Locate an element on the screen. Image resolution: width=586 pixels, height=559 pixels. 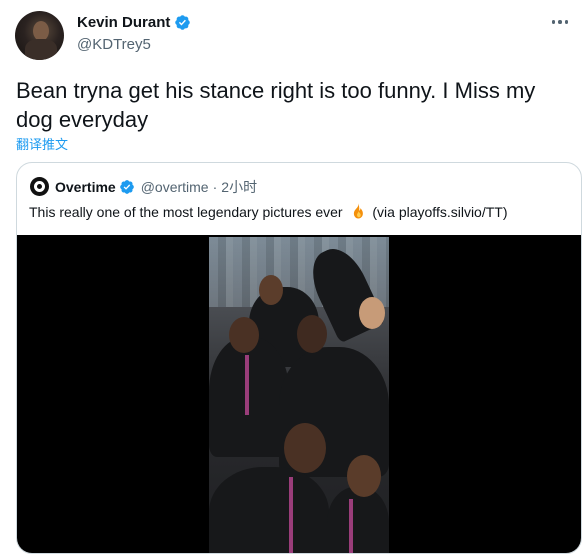
quoted-tweet-header: Overtime @overtime · 2小时 is located at coordinates (156, 187).